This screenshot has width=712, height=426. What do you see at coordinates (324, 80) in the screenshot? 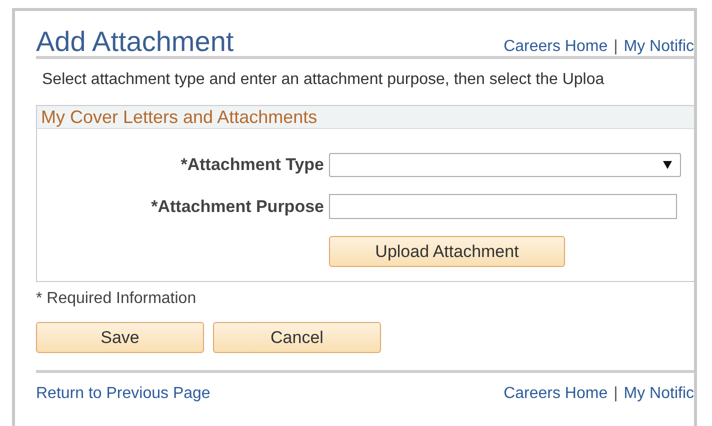
I see `instructions-text: Select attachment type and enter an attachment purpose, then select the Uploa` at bounding box center [324, 80].